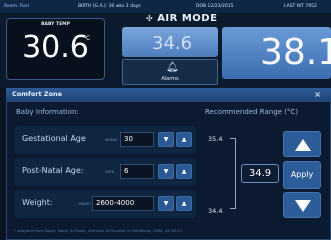 The height and width of the screenshot is (240, 331). Describe the element at coordinates (215, 139) in the screenshot. I see `range-high-value: 35.4` at that location.